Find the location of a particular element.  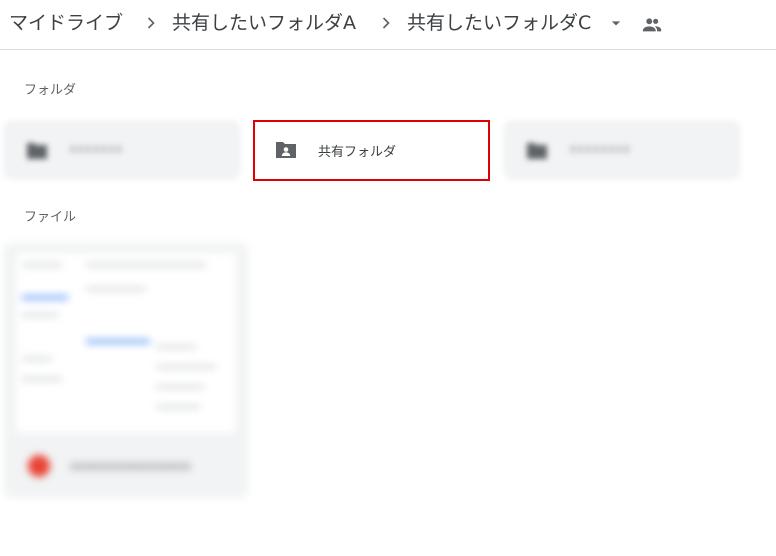

file-thumbnail is located at coordinates (126, 343).